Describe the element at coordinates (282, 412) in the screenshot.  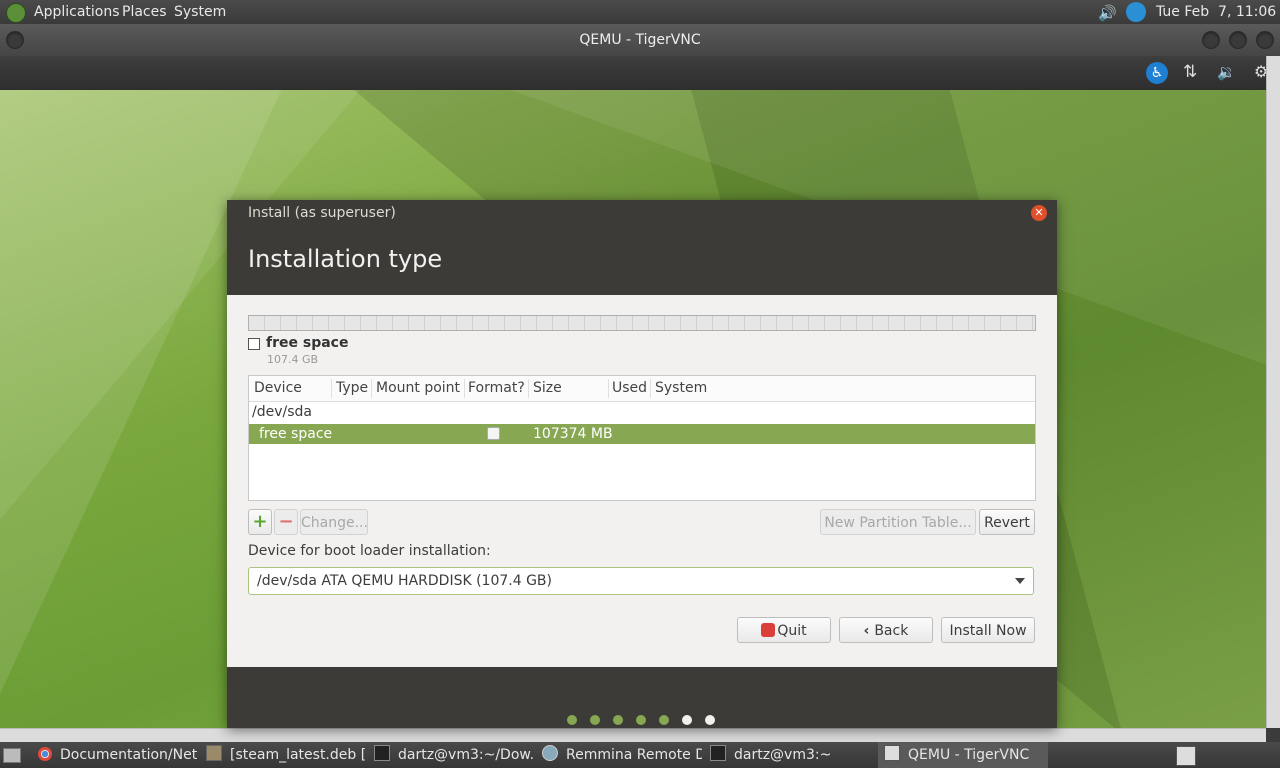
I see `row-device: /dev/sda` at that location.